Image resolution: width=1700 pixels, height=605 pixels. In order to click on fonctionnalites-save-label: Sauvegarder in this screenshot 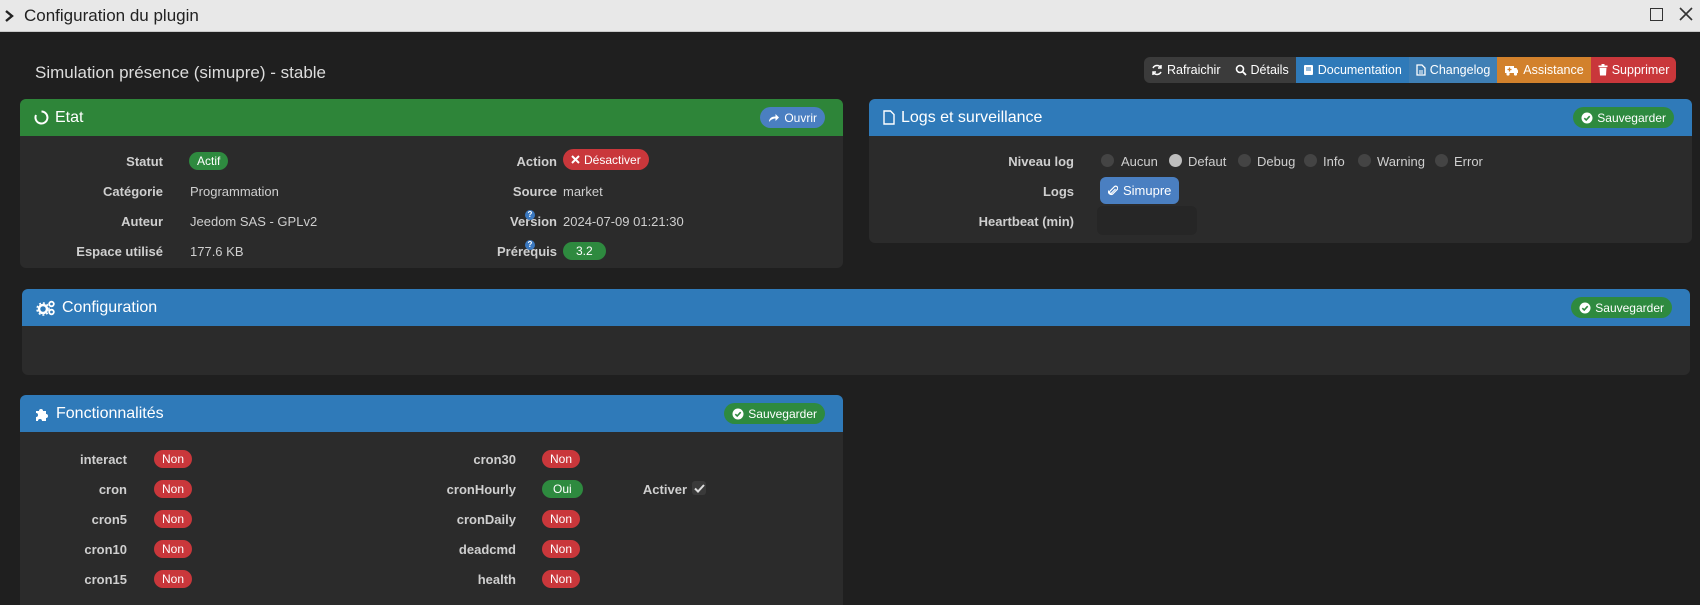, I will do `click(782, 413)`.